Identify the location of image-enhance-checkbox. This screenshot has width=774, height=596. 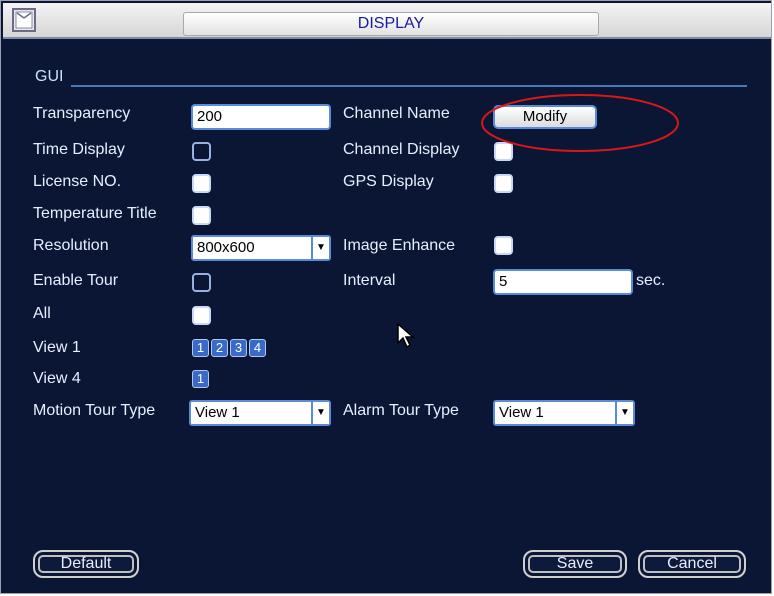
(503, 245).